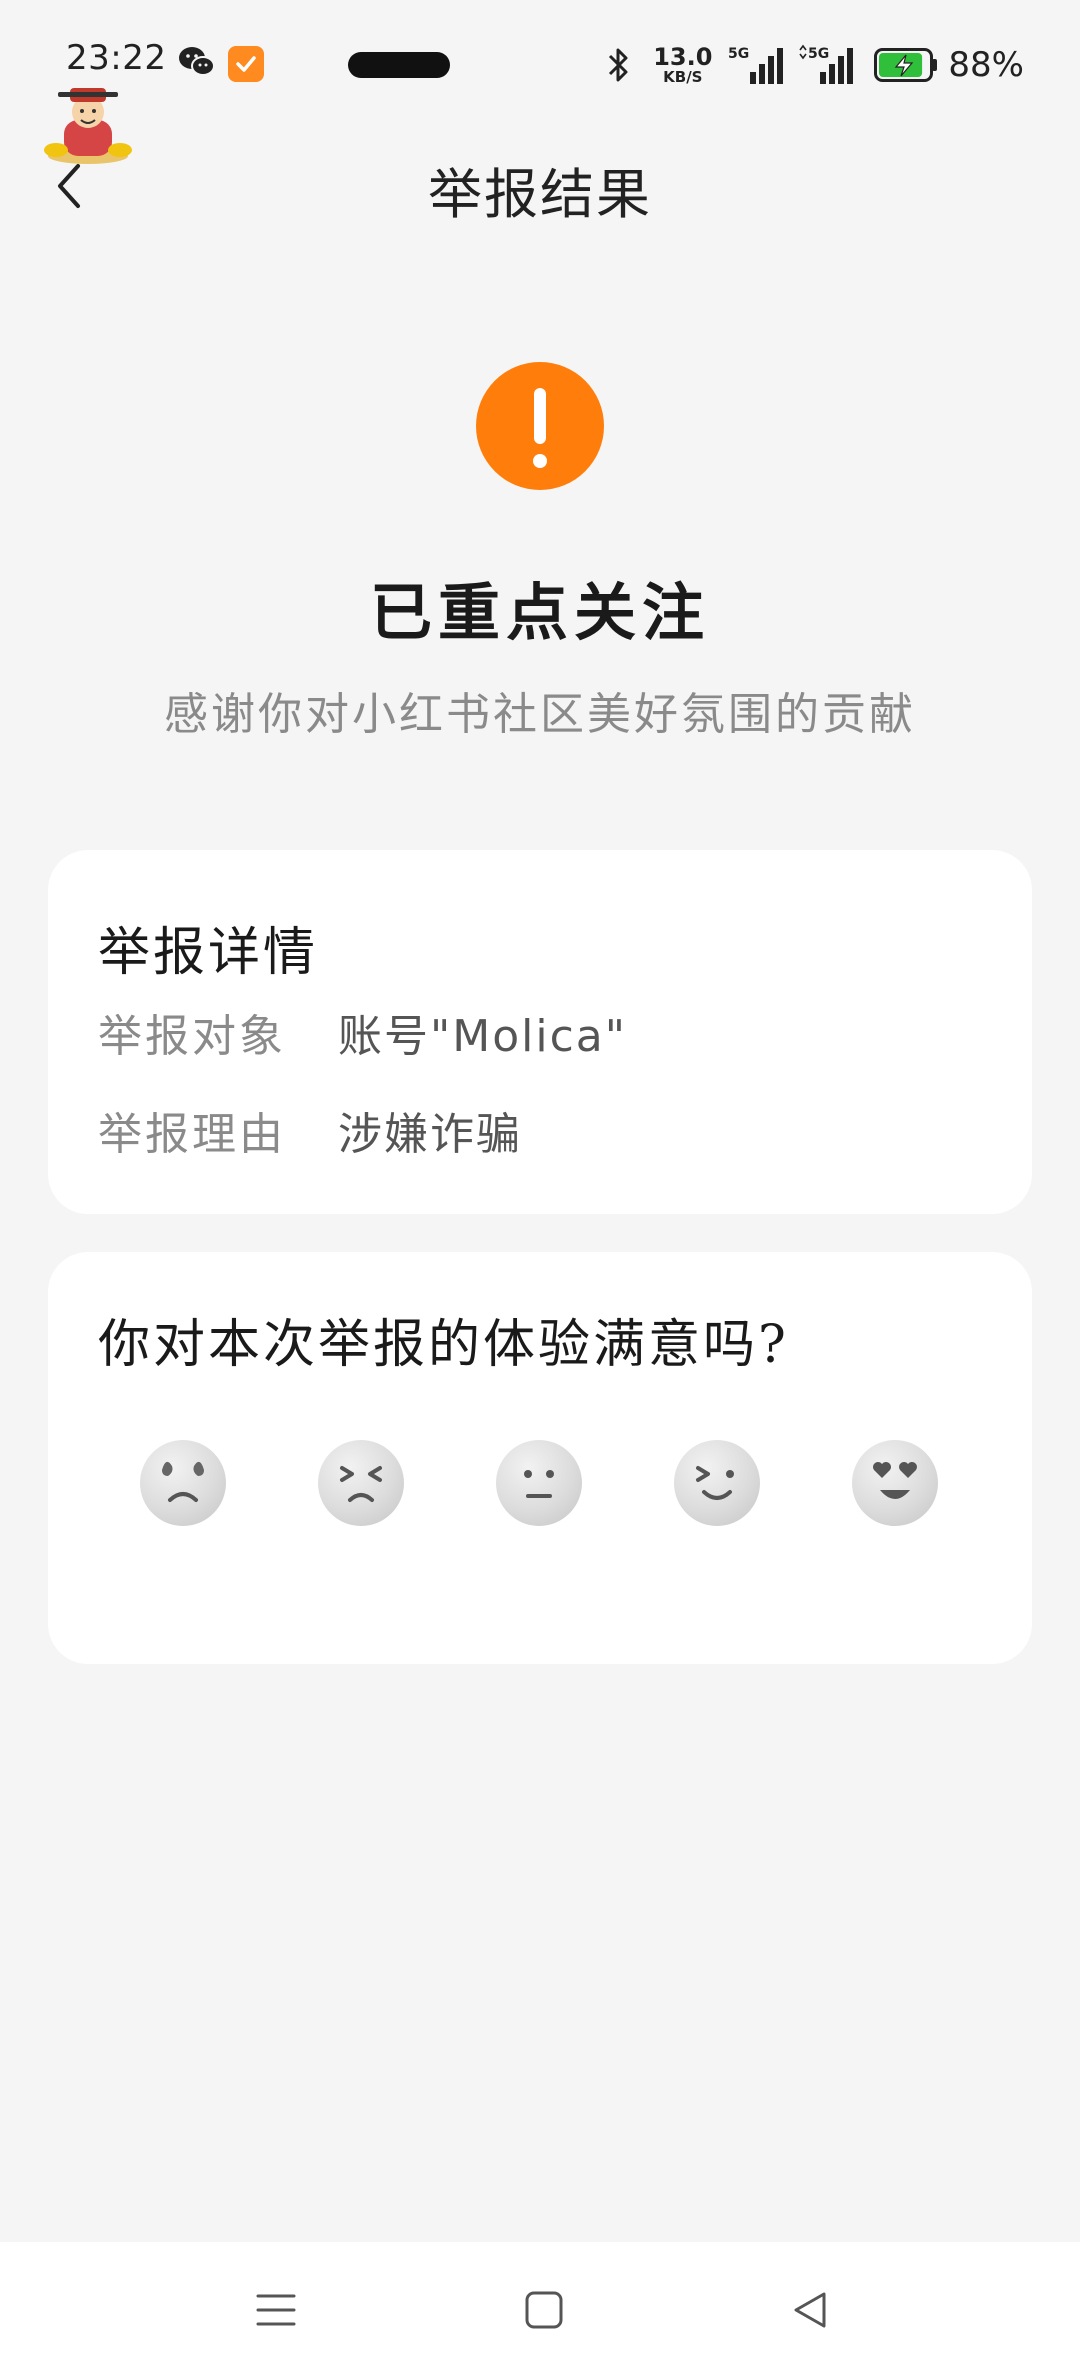  I want to click on details-heading: 举报详情, so click(208, 953).